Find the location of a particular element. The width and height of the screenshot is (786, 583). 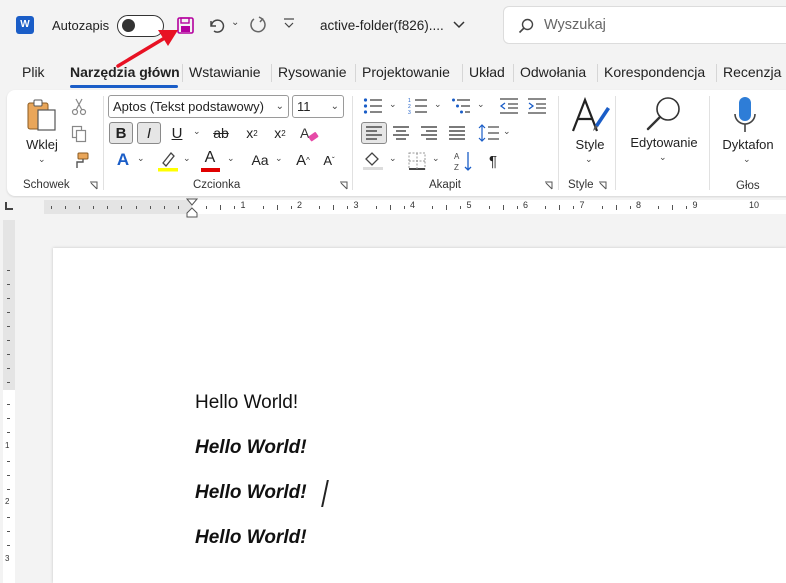

tab-selector-icon is located at coordinates (9, 206).